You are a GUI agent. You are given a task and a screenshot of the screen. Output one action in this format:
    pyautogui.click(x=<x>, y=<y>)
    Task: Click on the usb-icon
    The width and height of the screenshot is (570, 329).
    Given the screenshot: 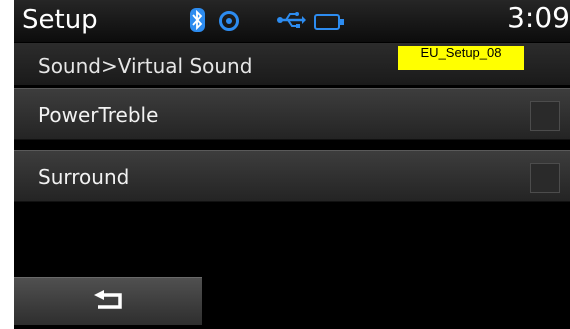 What is the action you would take?
    pyautogui.click(x=291, y=20)
    